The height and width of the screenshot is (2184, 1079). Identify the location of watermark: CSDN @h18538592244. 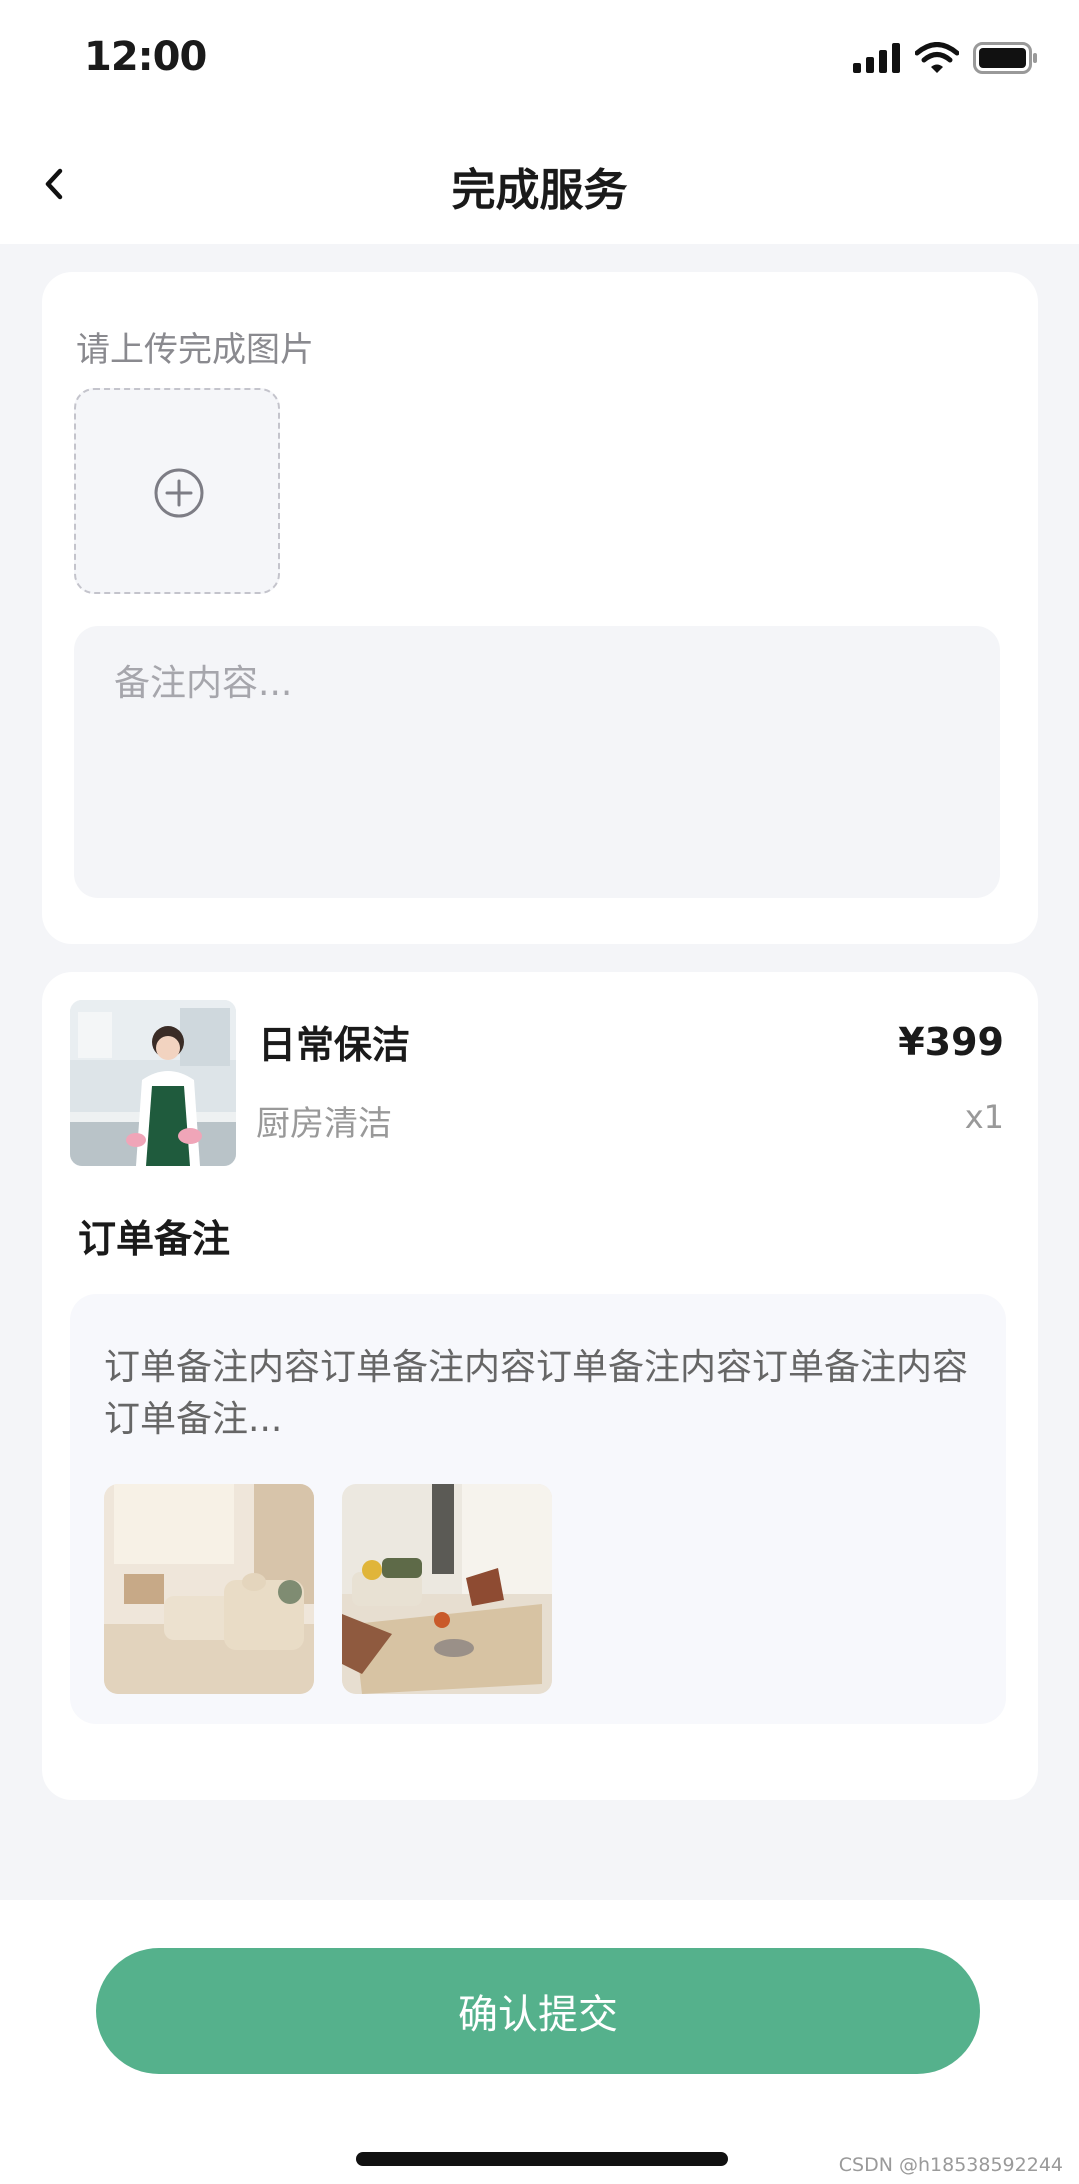
(950, 2165).